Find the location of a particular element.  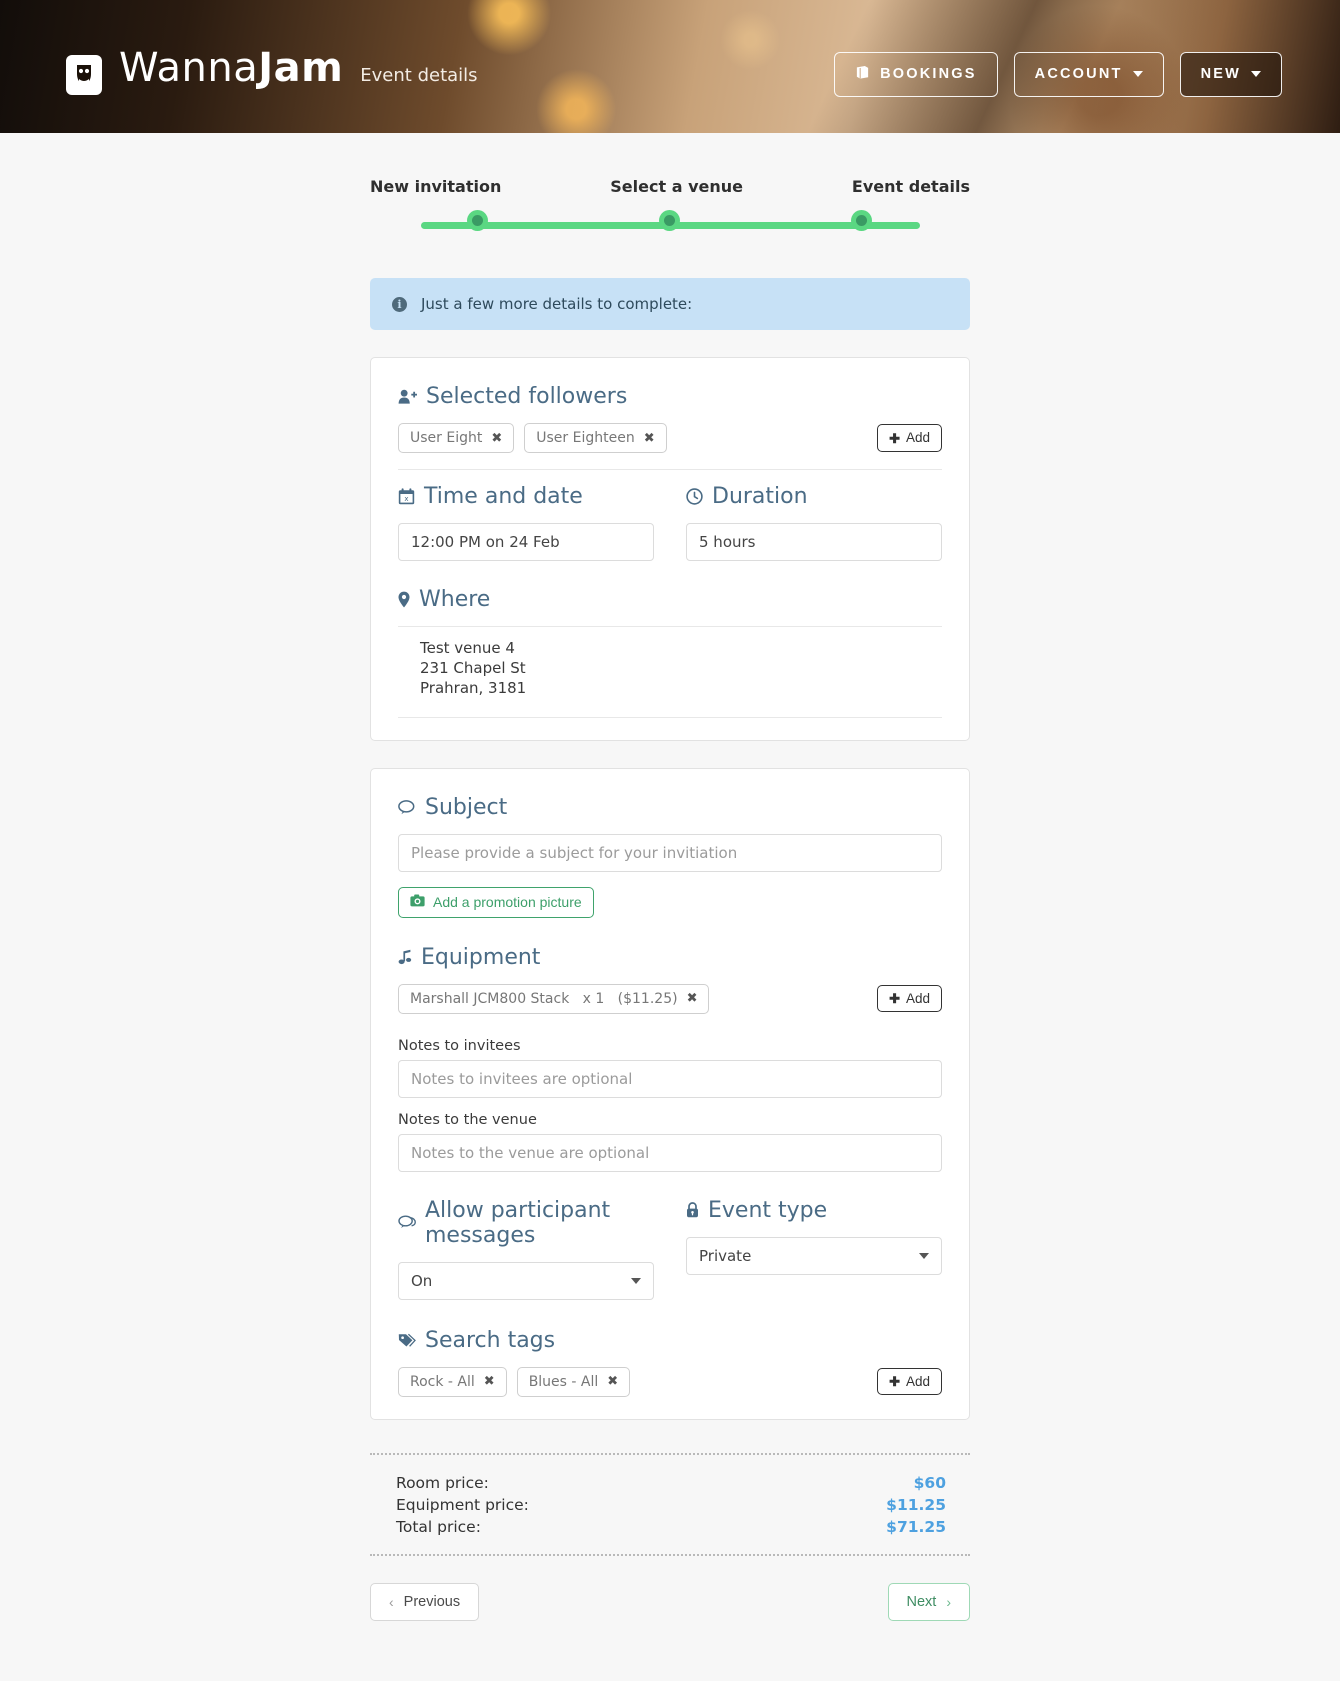

messages-eventtype-row: Allow participant messages On Event type is located at coordinates (670, 1249).